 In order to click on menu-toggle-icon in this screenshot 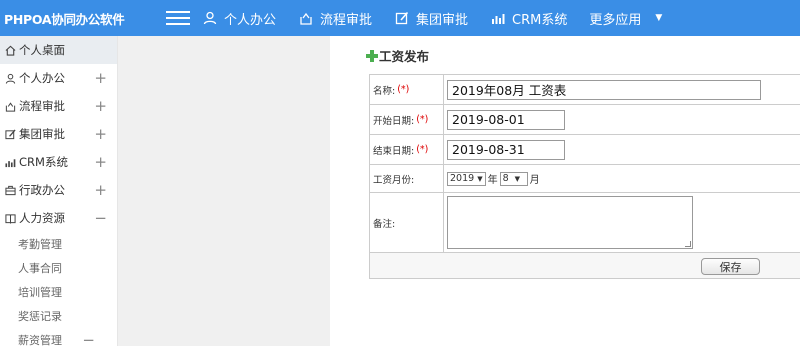, I will do `click(178, 18)`.